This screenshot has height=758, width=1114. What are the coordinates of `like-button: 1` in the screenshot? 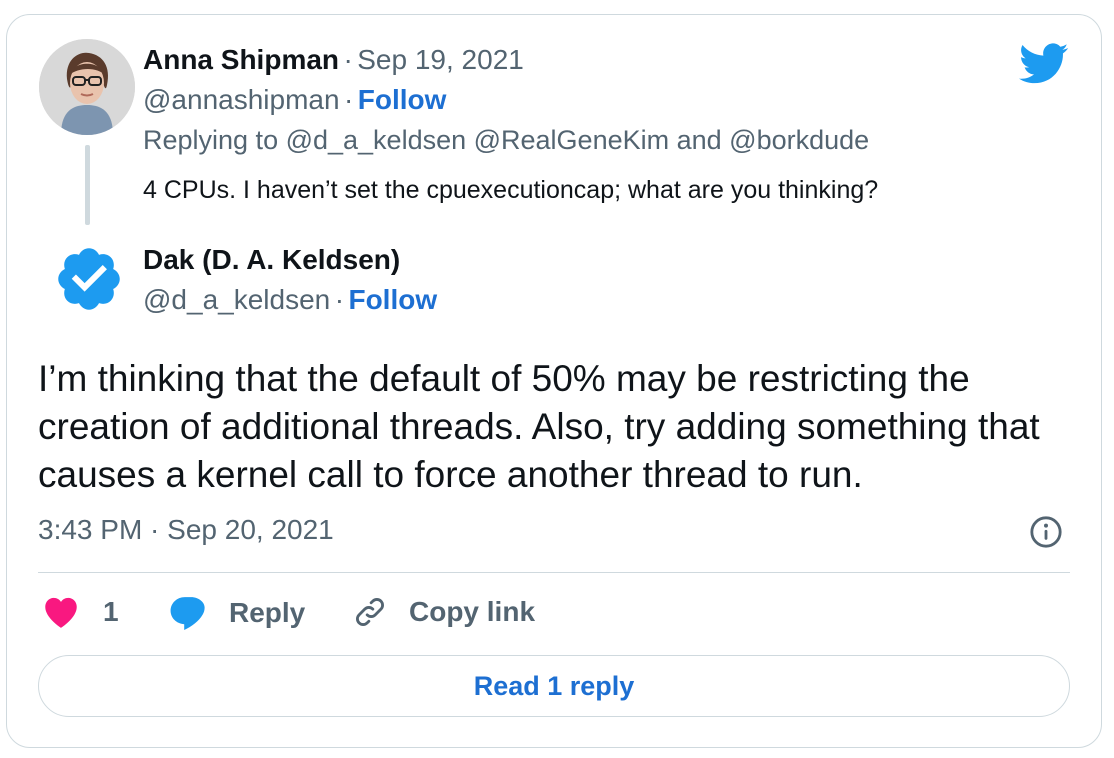 It's located at (81, 612).